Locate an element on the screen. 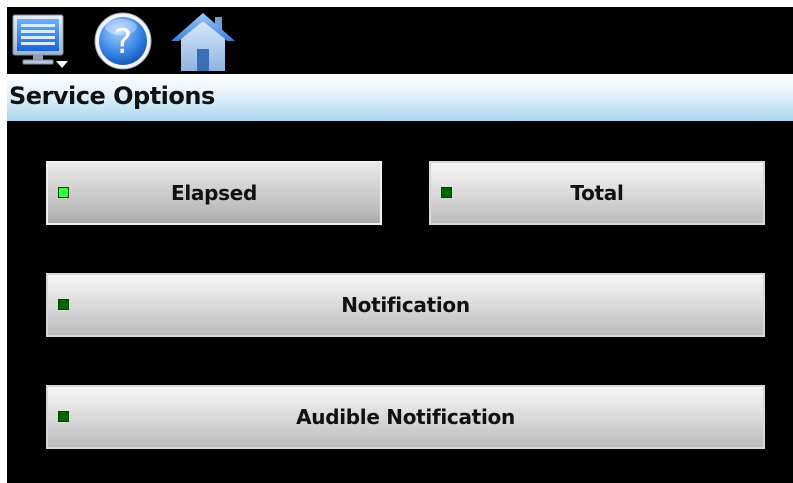 The image size is (793, 483). audible-notification-button: Audible Notification is located at coordinates (405, 417).